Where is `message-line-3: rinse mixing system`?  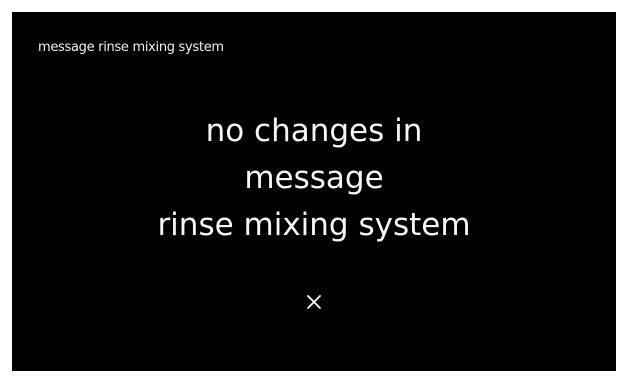 message-line-3: rinse mixing system is located at coordinates (314, 225).